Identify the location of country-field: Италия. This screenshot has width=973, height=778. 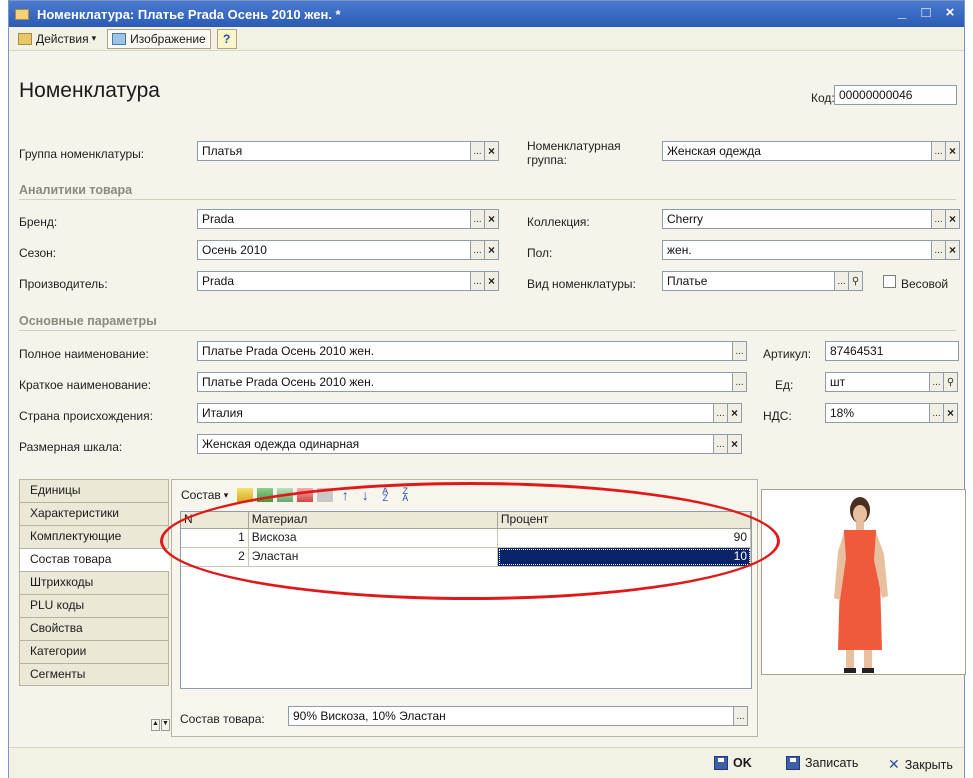
(455, 413).